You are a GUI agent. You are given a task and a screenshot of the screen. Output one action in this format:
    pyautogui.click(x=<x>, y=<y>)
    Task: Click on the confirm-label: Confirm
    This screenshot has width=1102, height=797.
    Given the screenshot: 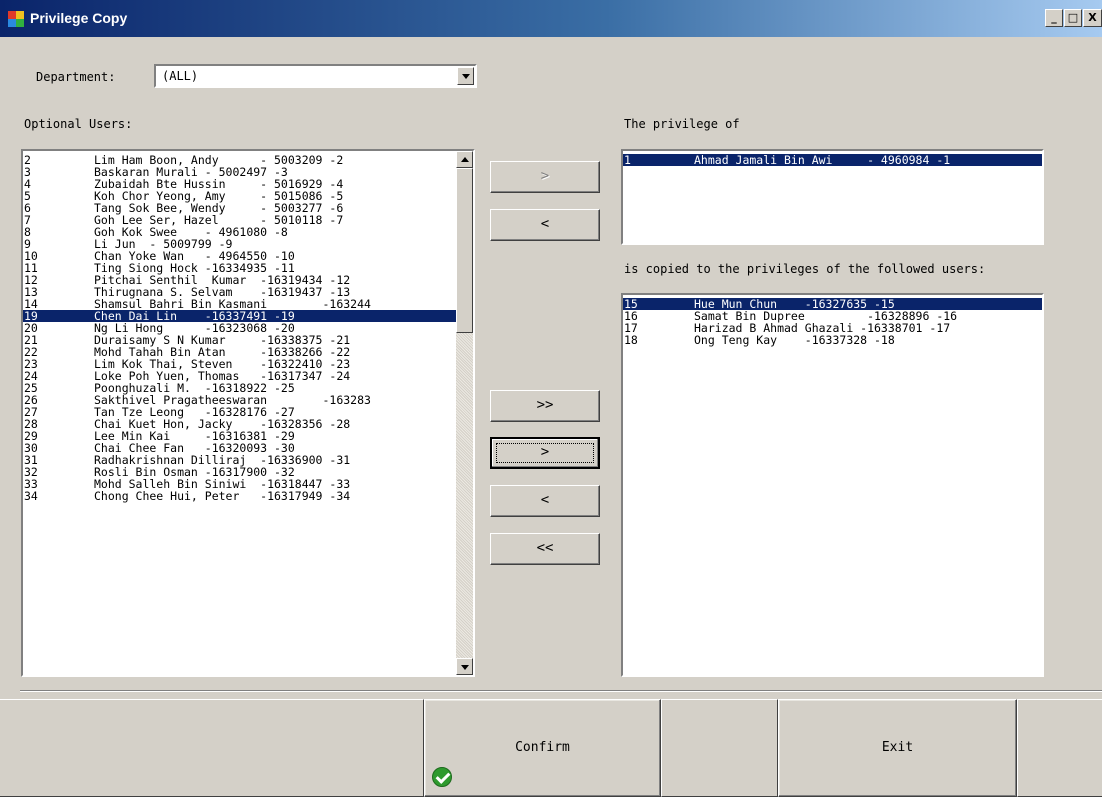 What is the action you would take?
    pyautogui.click(x=542, y=747)
    